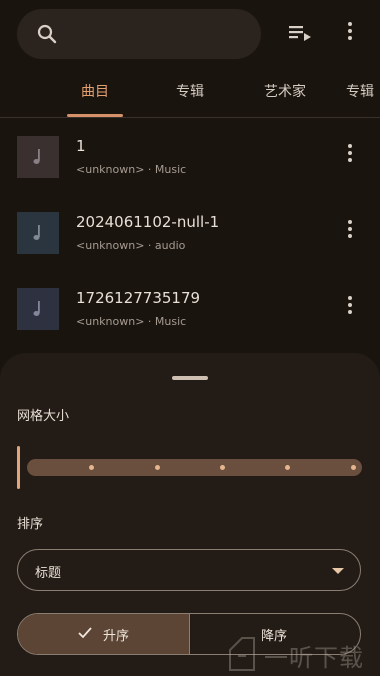  Describe the element at coordinates (116, 636) in the screenshot. I see `ascending-label: 升序` at that location.